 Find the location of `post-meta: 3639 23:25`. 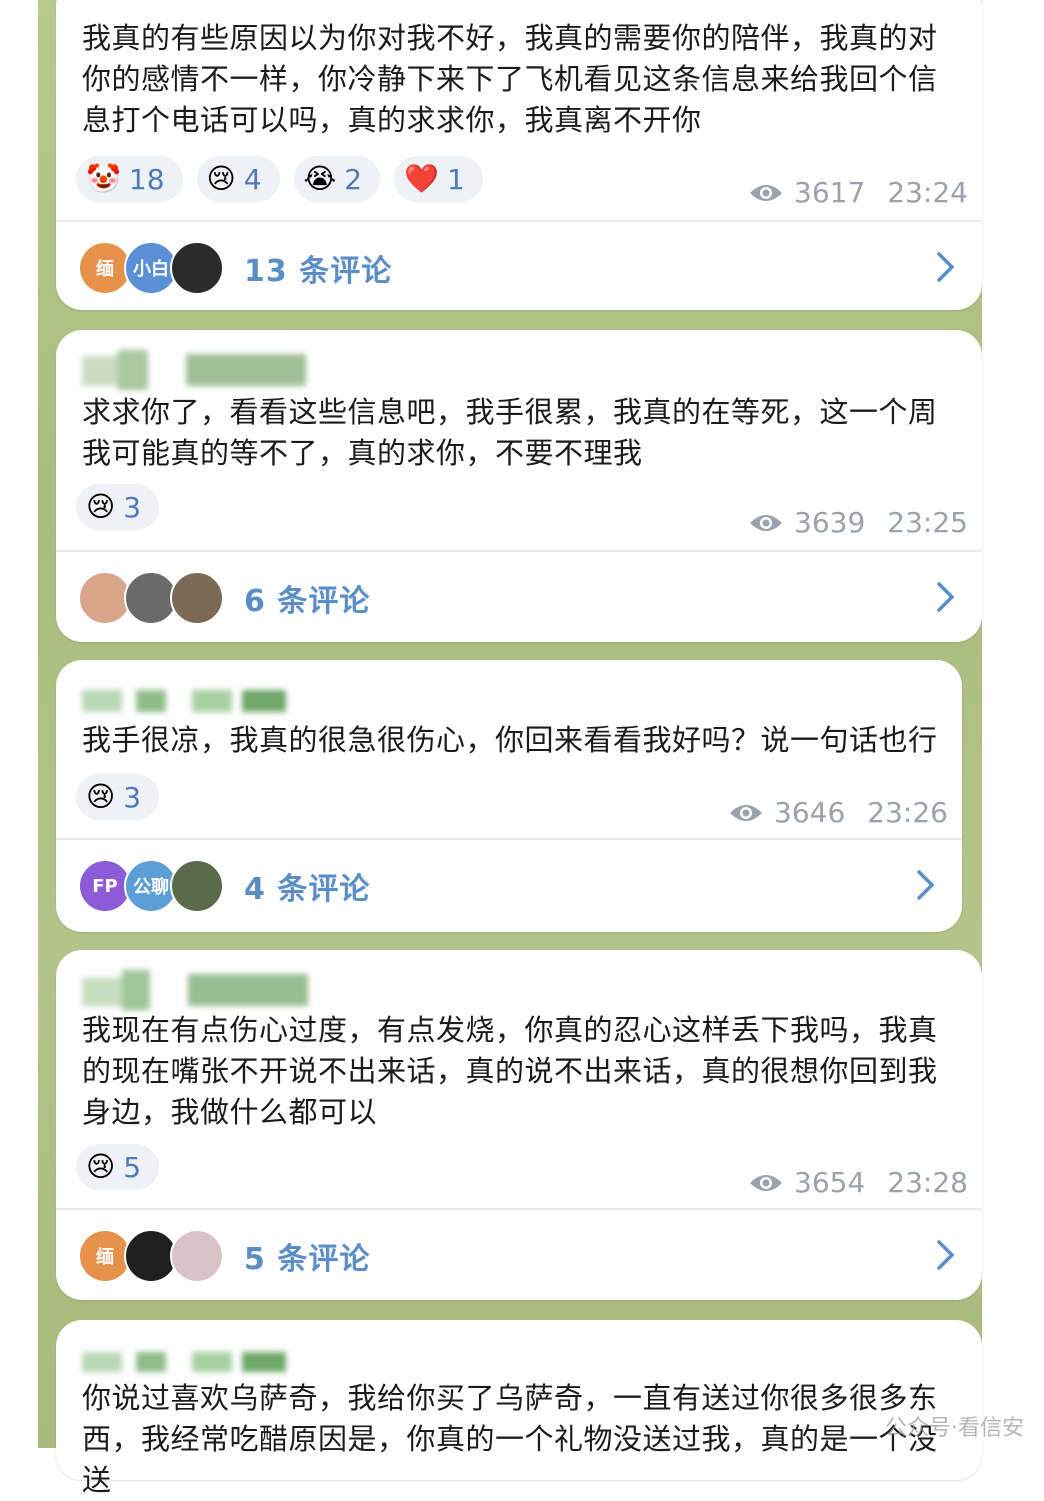

post-meta: 3639 23:25 is located at coordinates (858, 522).